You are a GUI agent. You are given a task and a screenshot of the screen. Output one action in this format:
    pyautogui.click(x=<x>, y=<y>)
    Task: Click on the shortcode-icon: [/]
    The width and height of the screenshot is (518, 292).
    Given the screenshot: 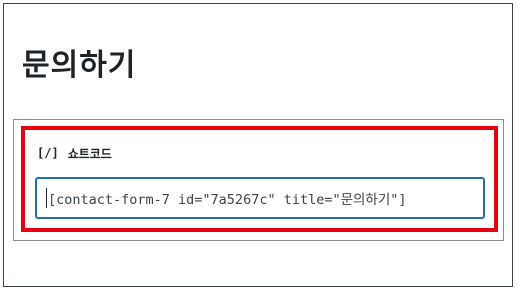 What is the action you would take?
    pyautogui.click(x=48, y=153)
    